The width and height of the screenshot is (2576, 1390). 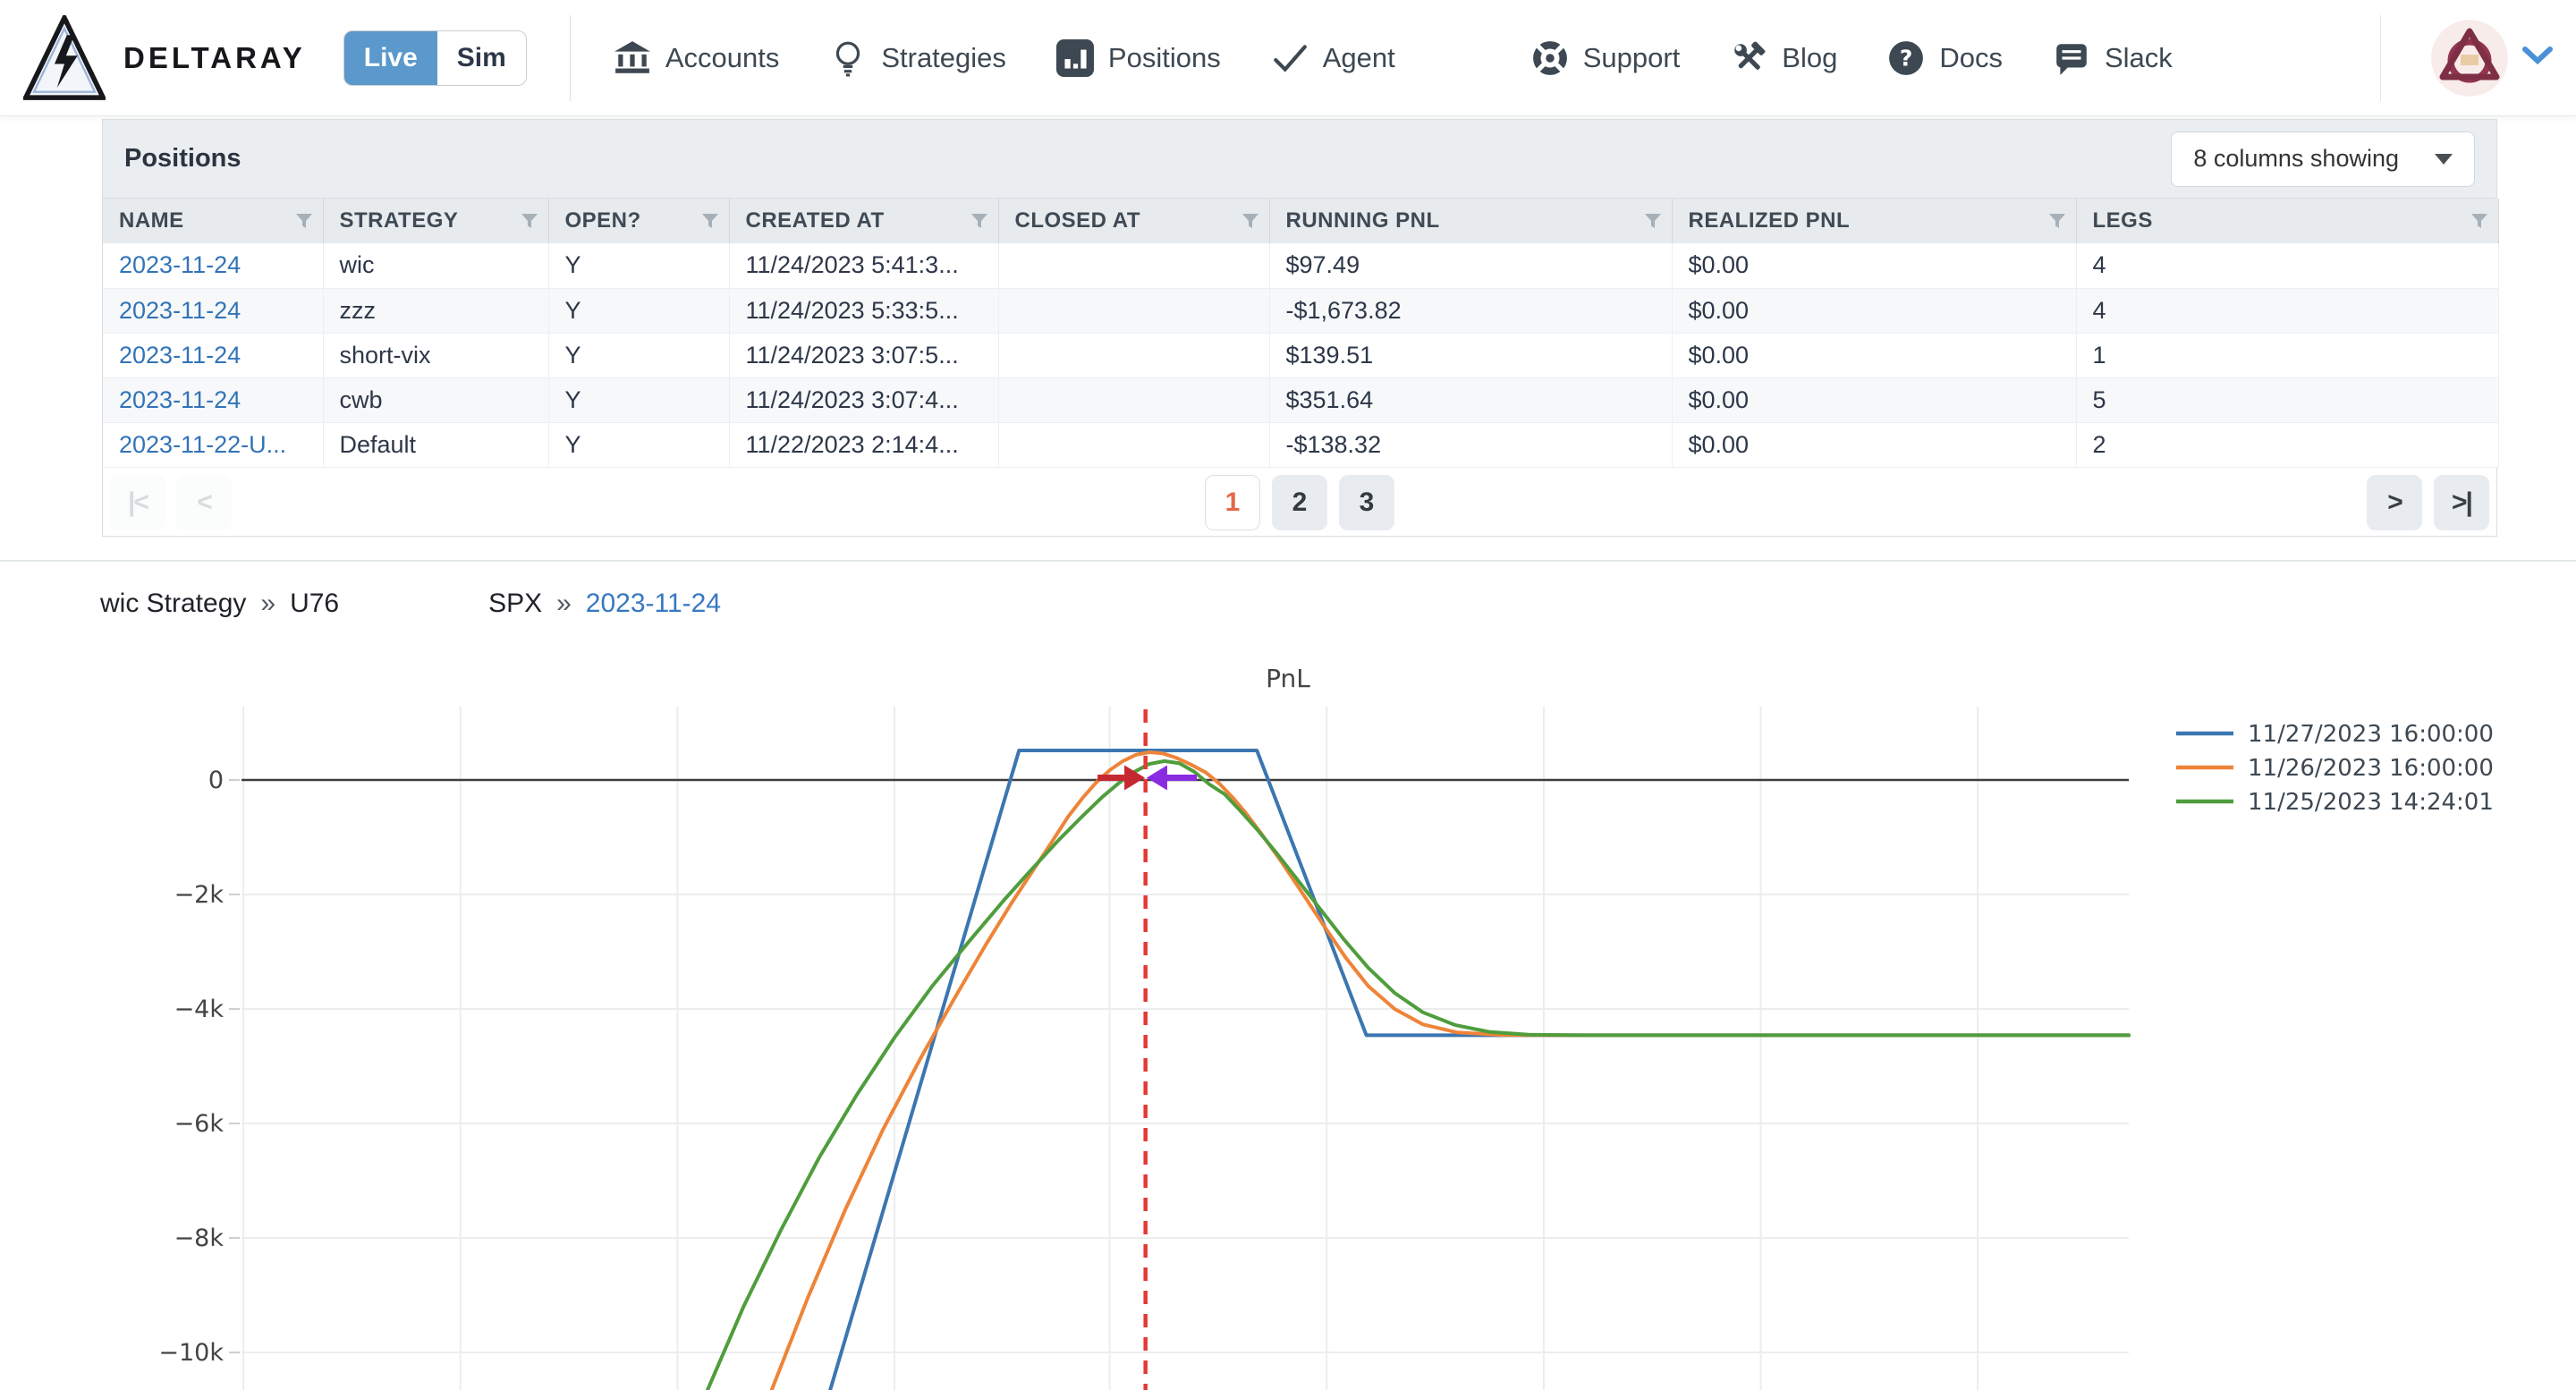 I want to click on columns-dropdown: 8 columns showing, so click(x=2323, y=159).